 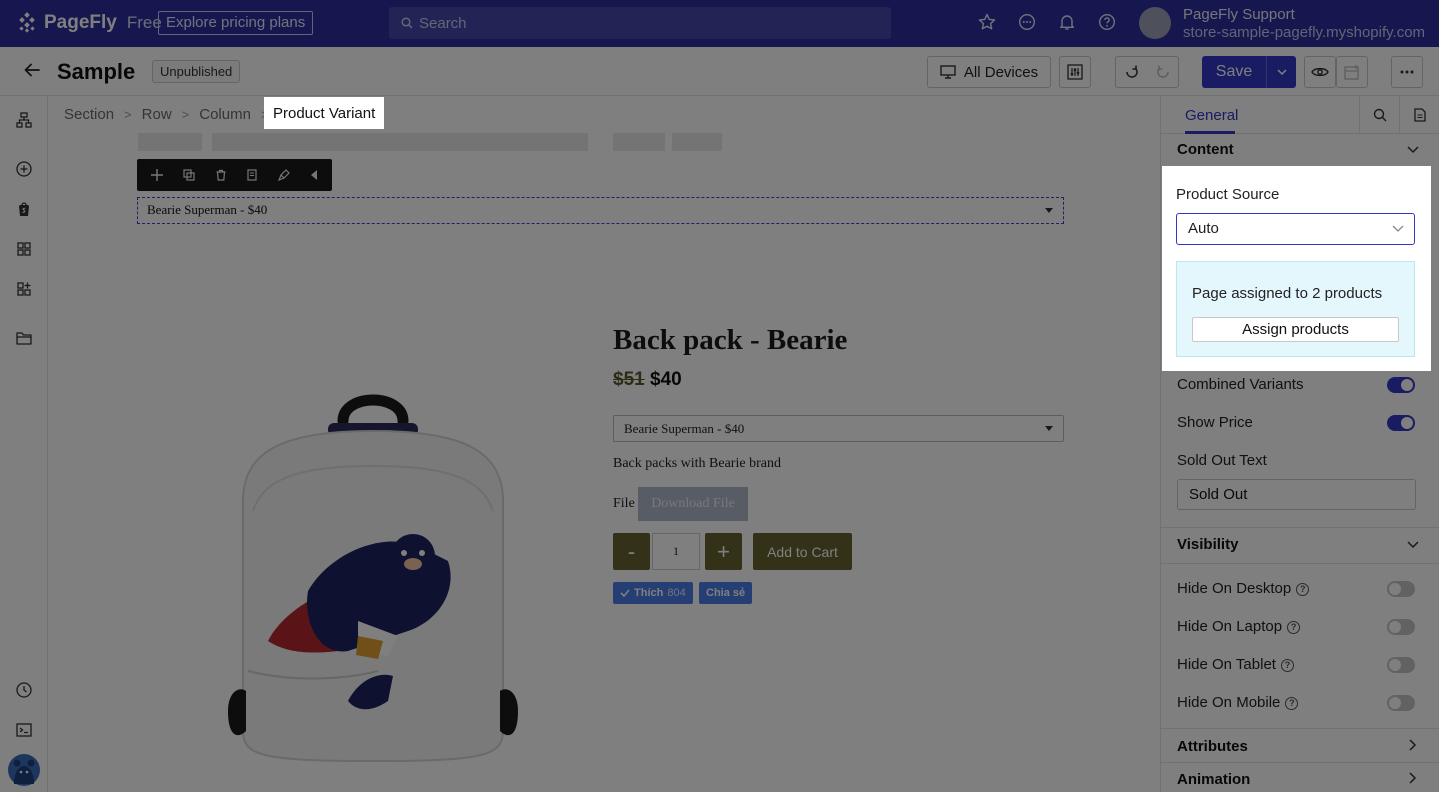 I want to click on collapse-left-icon, so click(x=314, y=175).